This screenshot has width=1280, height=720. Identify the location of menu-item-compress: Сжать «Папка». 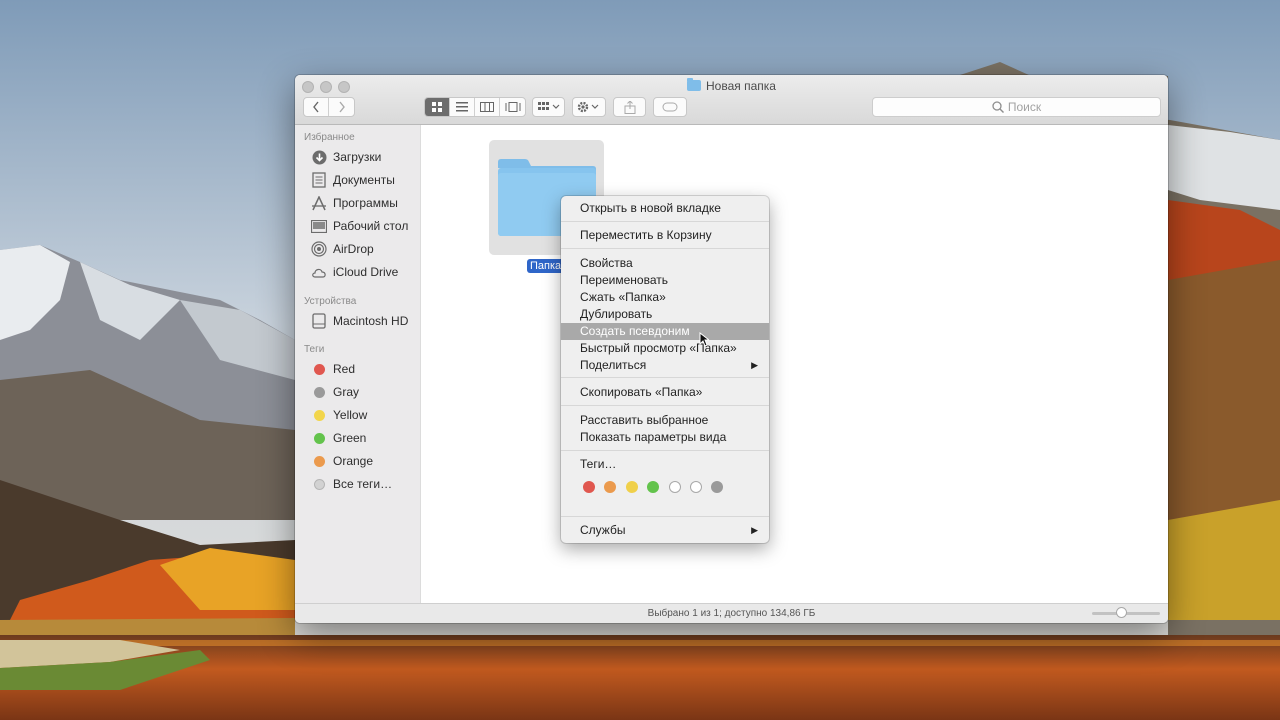
(665, 297).